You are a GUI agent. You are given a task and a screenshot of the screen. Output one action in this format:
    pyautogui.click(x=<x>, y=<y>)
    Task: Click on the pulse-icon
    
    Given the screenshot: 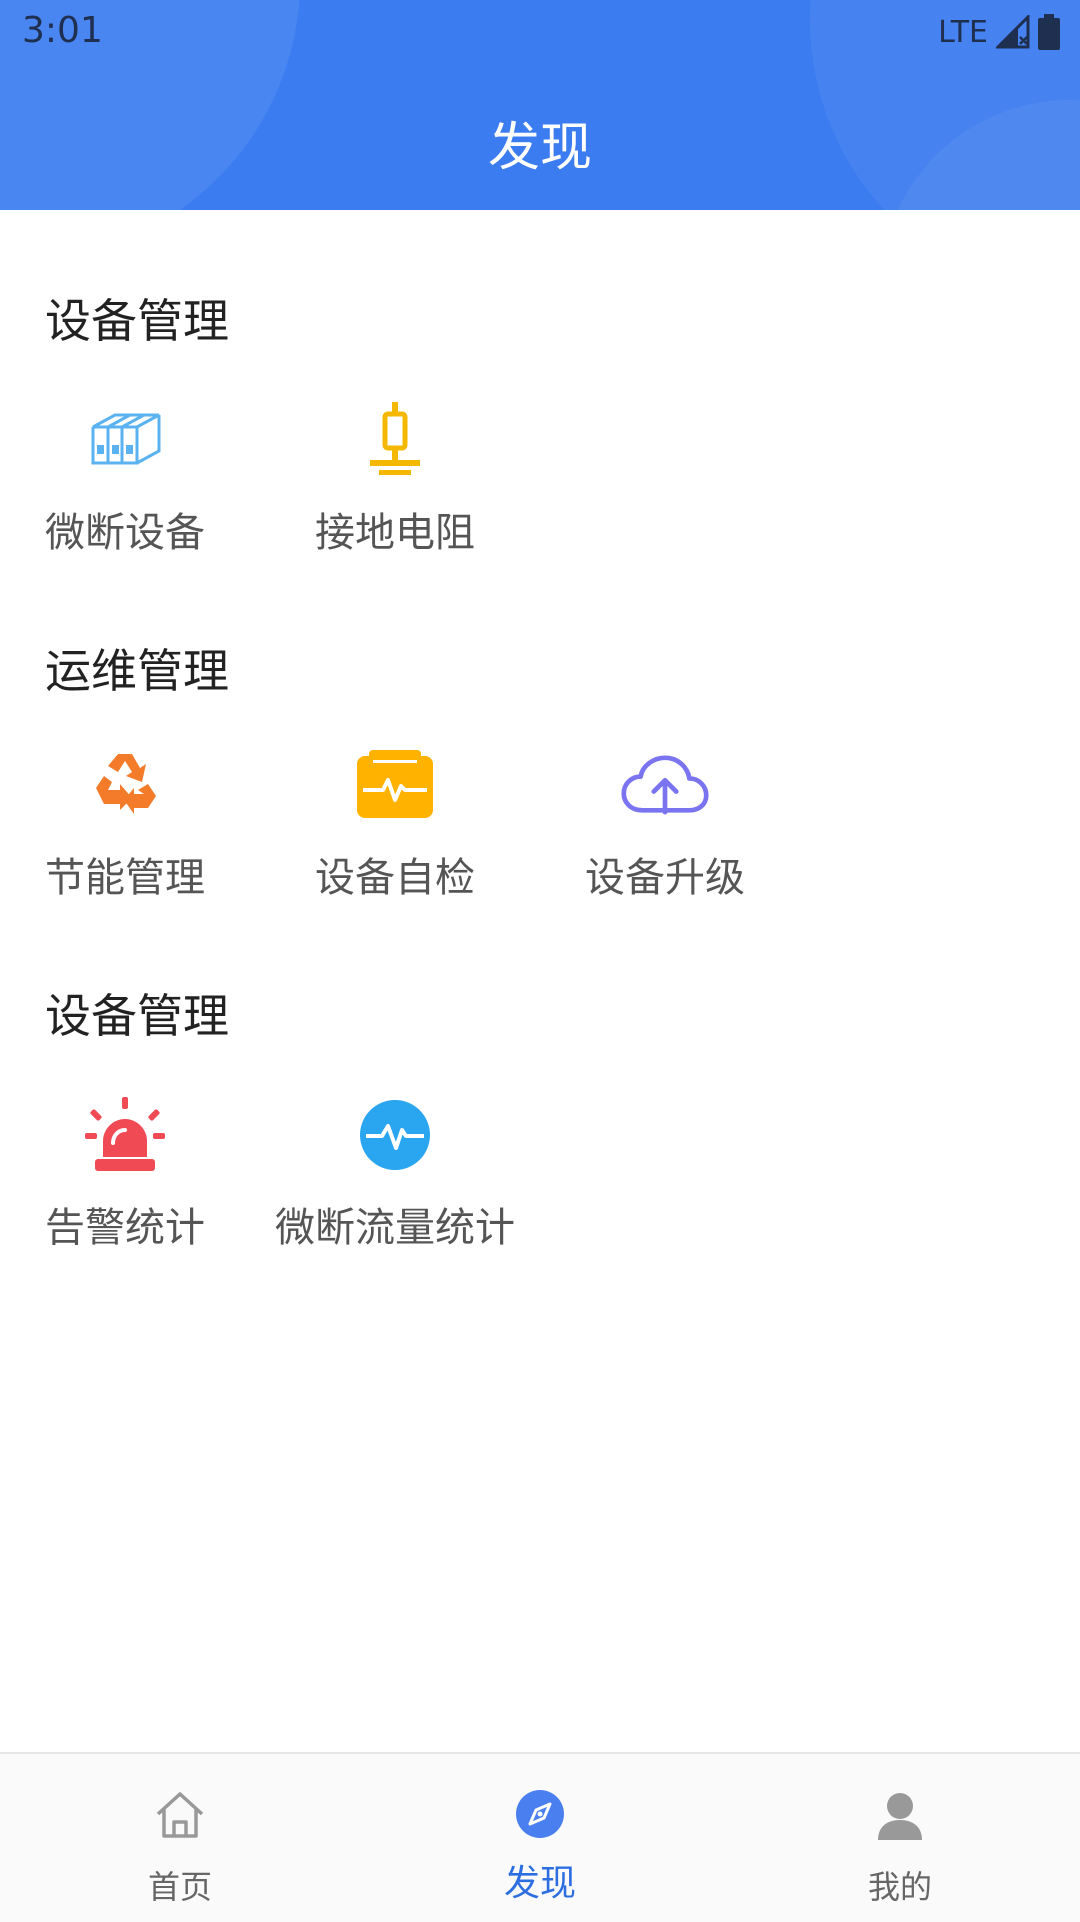 What is the action you would take?
    pyautogui.click(x=395, y=1135)
    